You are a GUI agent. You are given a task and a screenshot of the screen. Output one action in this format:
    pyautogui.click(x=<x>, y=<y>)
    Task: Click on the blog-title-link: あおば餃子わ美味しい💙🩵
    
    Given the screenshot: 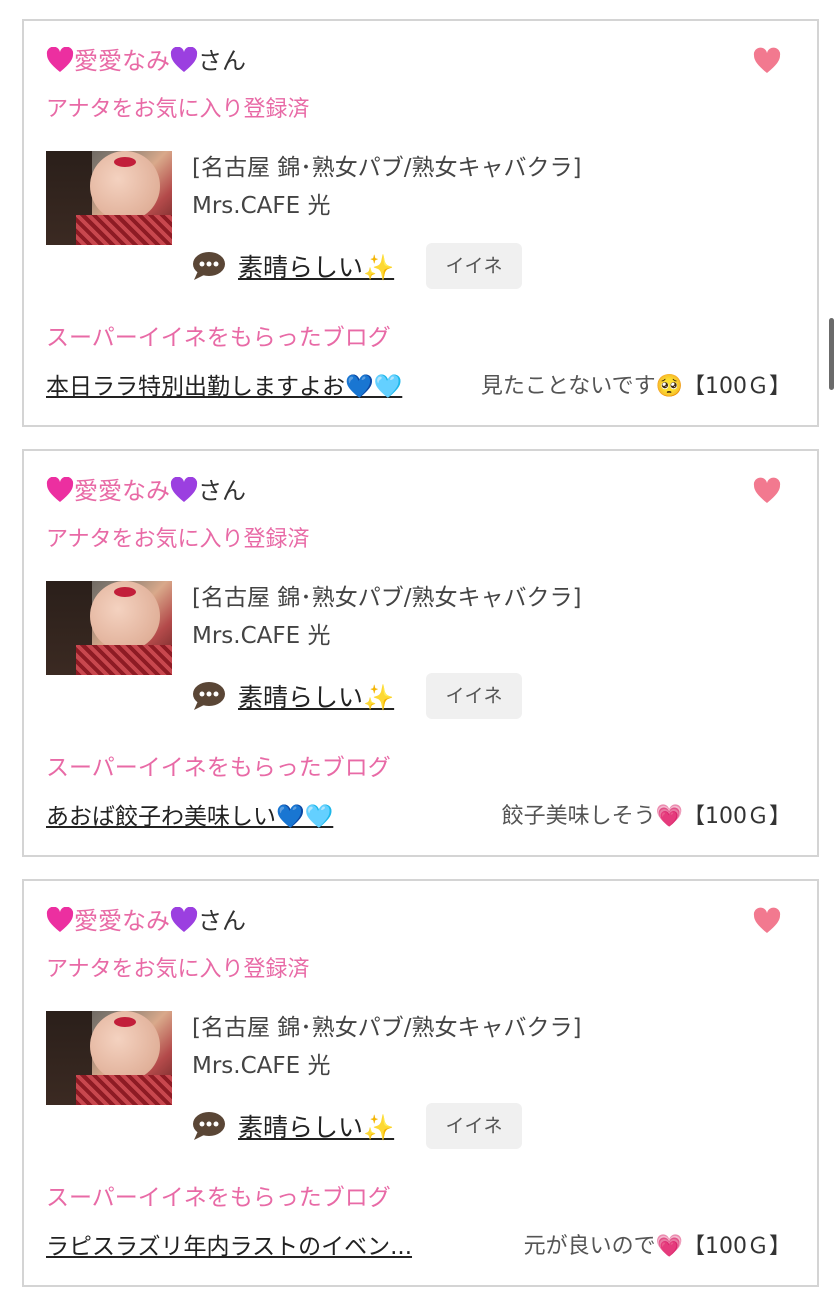 What is the action you would take?
    pyautogui.click(x=189, y=817)
    